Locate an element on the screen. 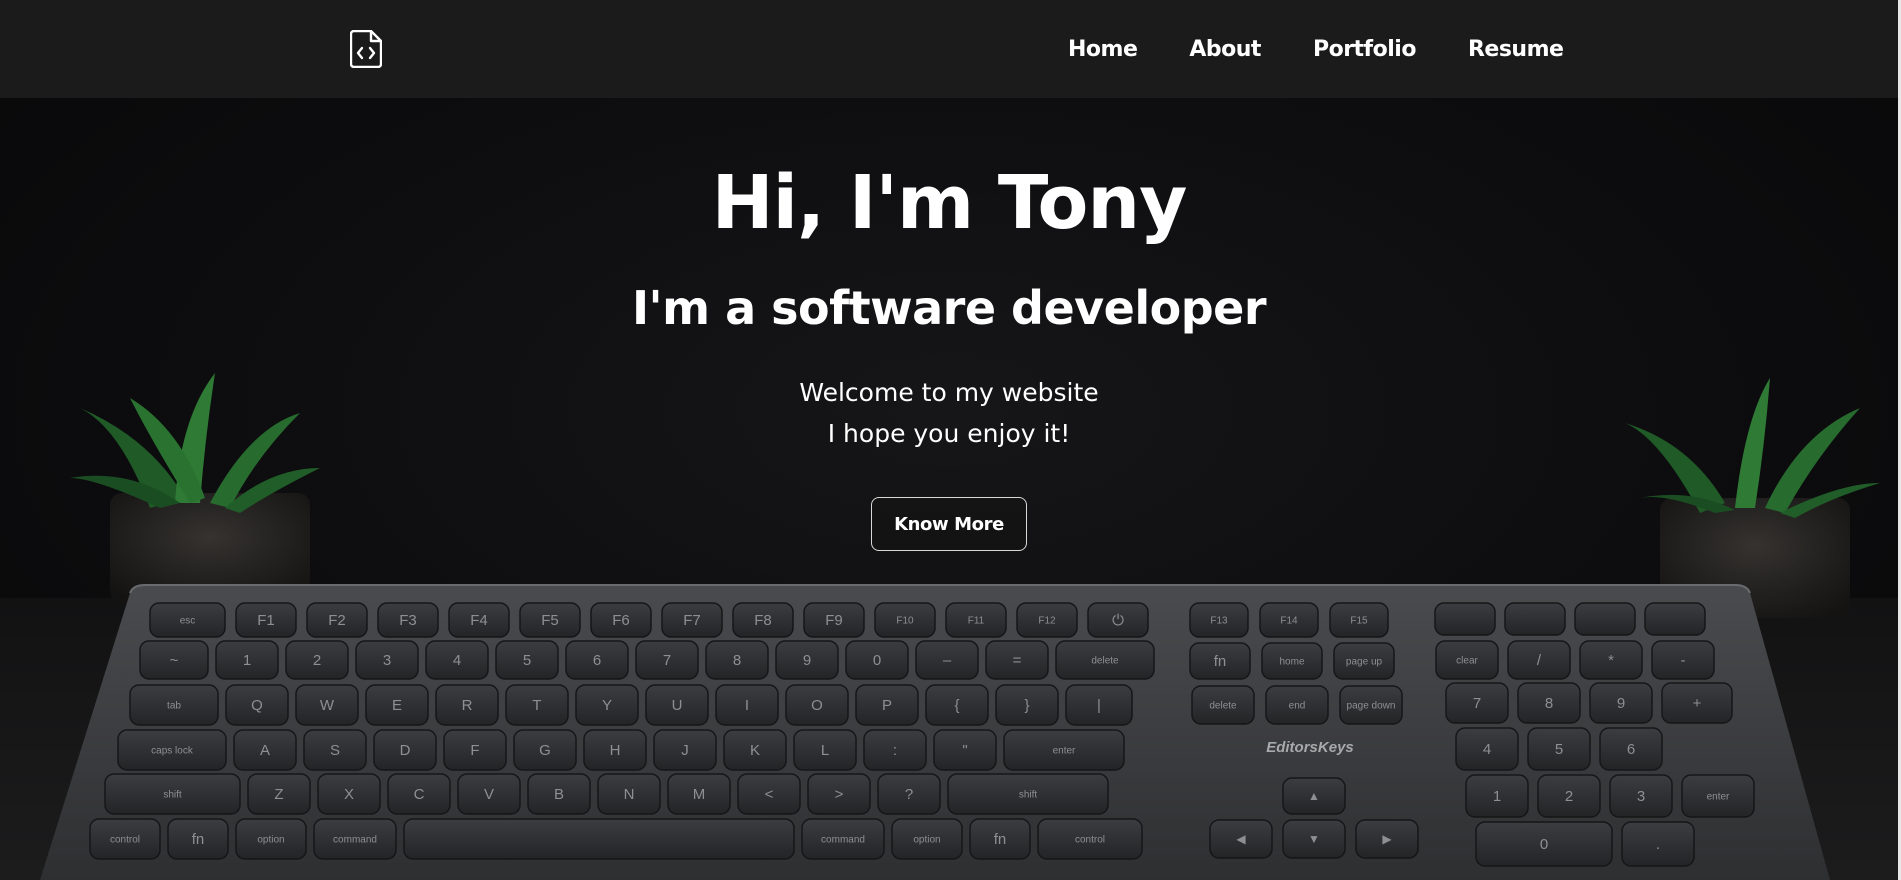 This screenshot has width=1901, height=880. keyboard-key: J is located at coordinates (685, 750).